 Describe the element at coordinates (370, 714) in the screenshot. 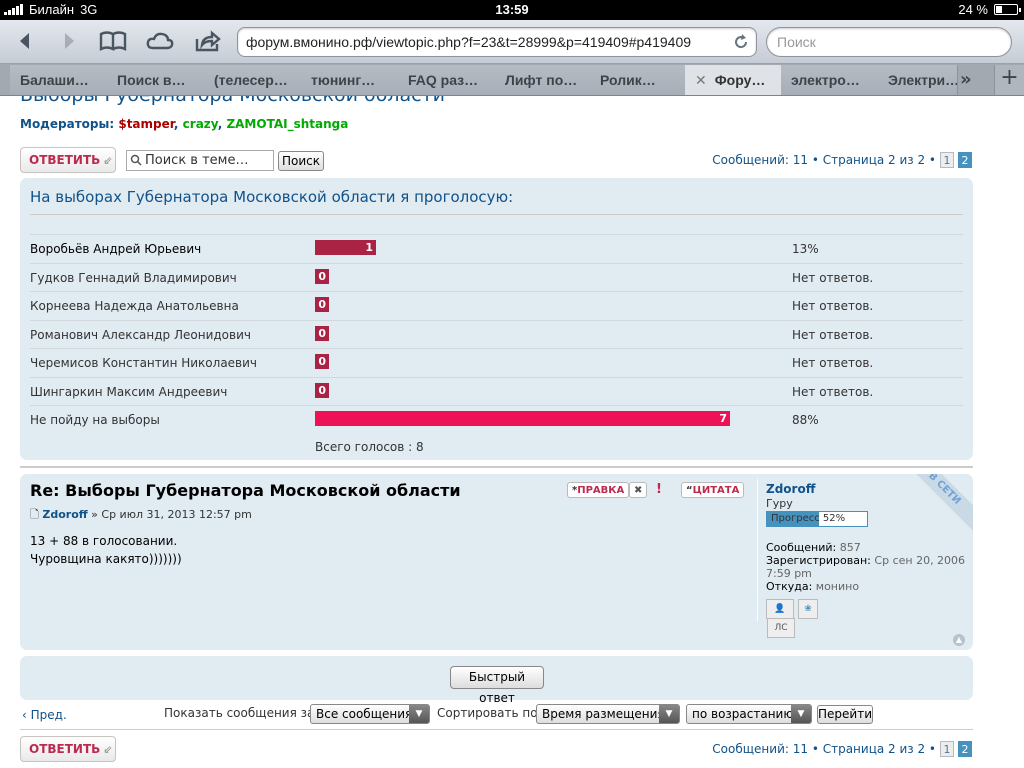

I see `show-select: Все сообщения ▼` at that location.